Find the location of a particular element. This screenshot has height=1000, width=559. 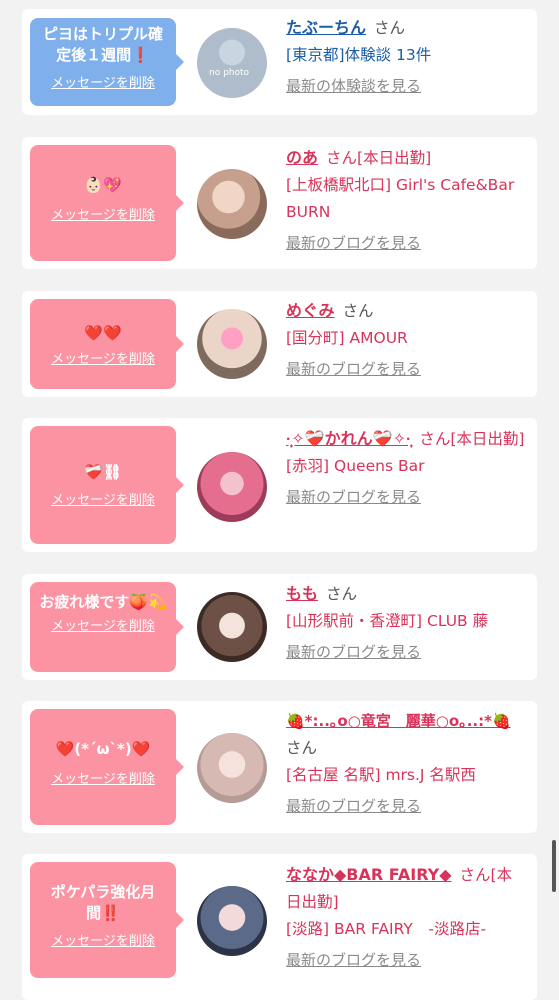

message-text: ポケパラ強化月間‼️ is located at coordinates (103, 902).